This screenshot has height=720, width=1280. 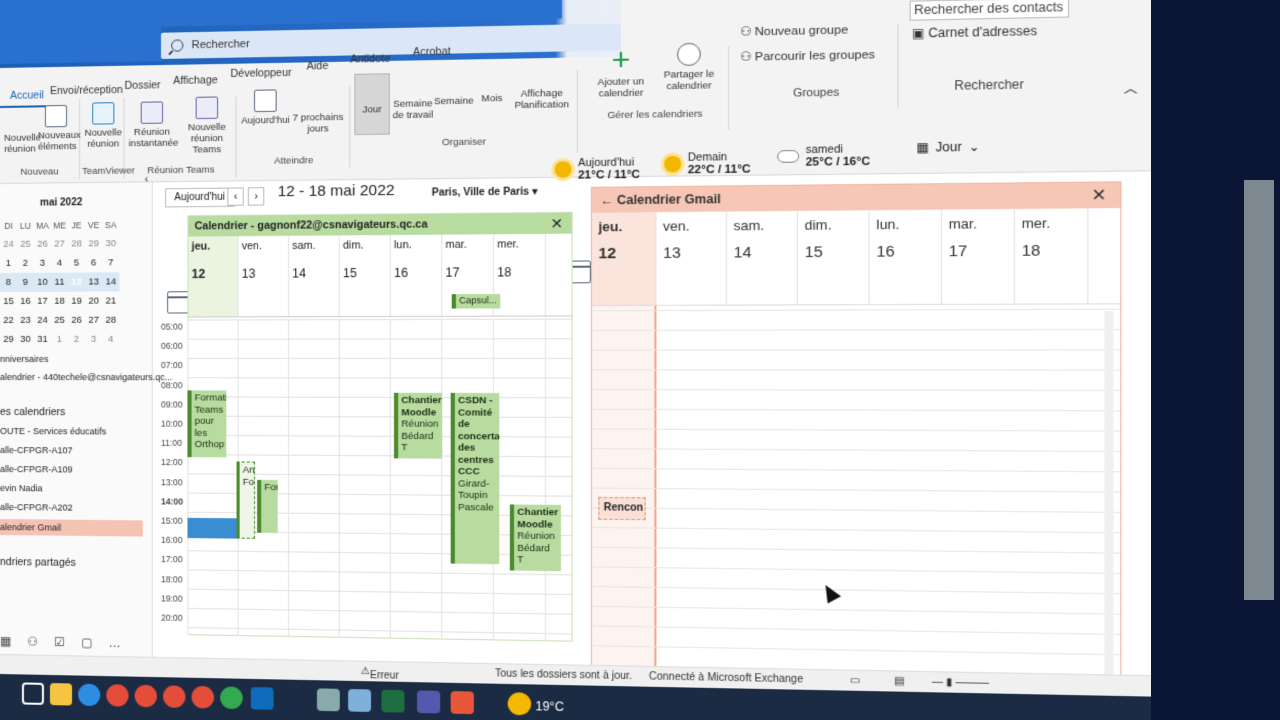 What do you see at coordinates (8, 320) in the screenshot?
I see `mini-calendar-day: 22` at bounding box center [8, 320].